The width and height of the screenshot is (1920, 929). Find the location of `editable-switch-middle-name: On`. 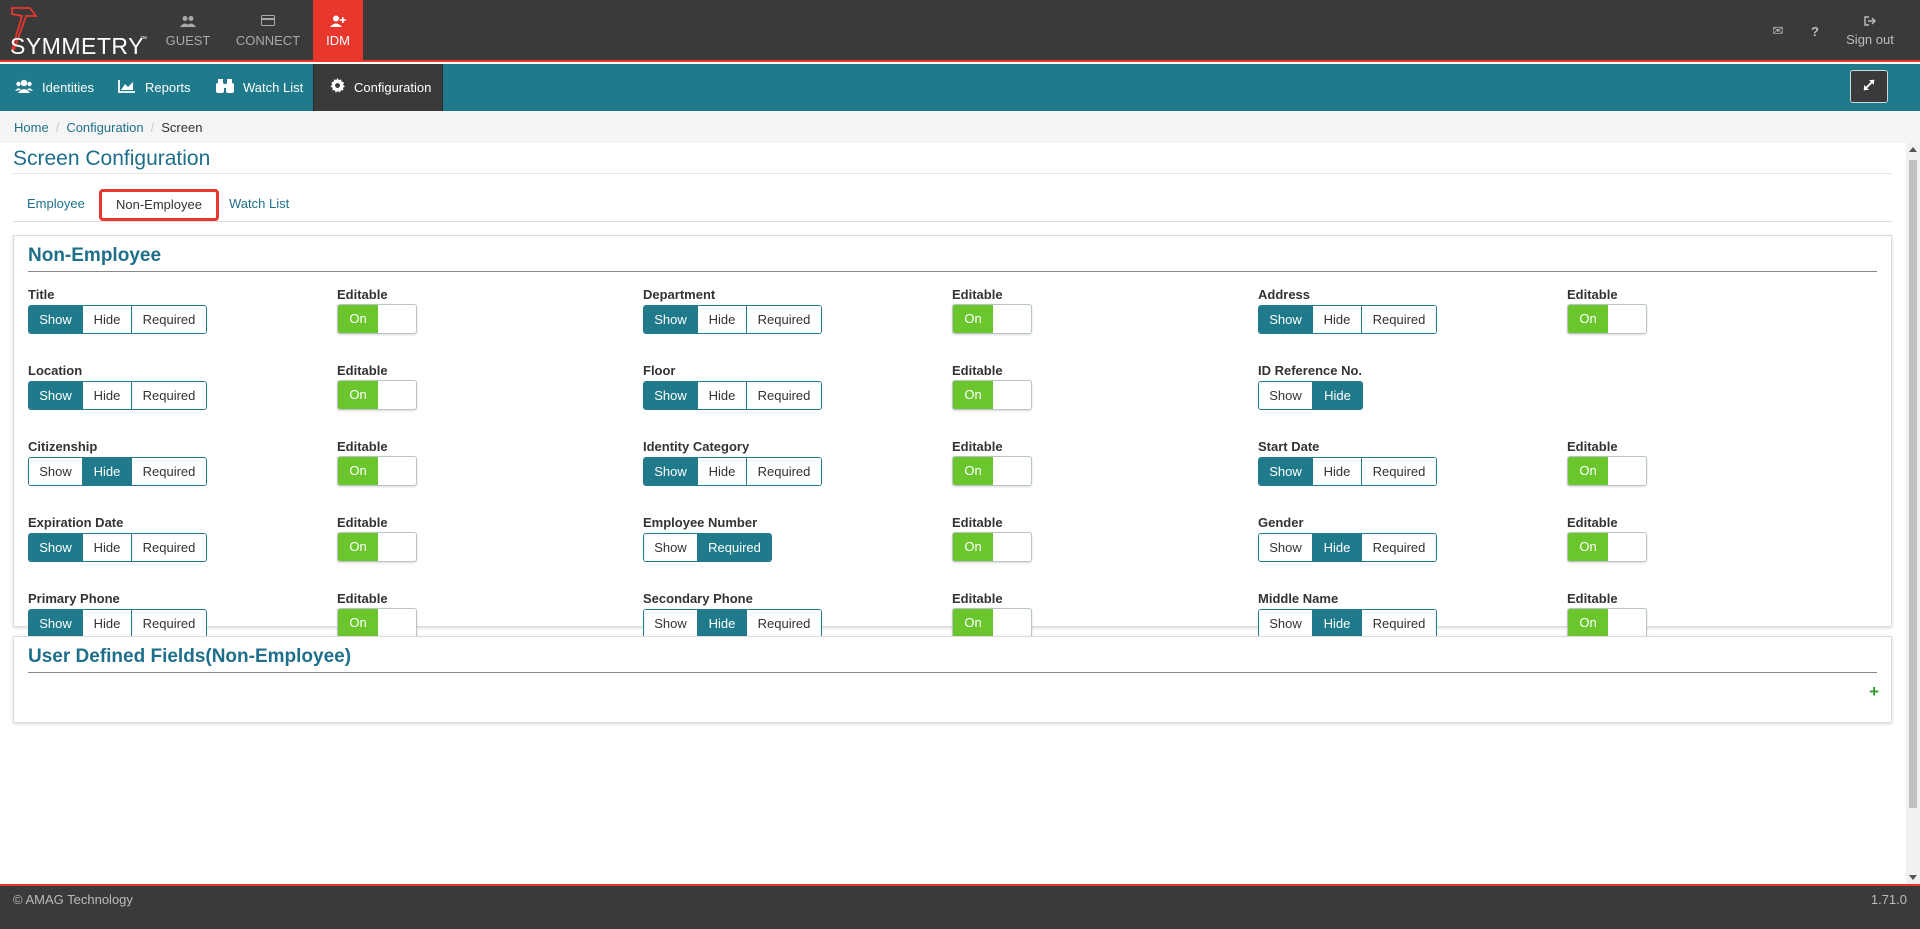

editable-switch-middle-name: On is located at coordinates (1607, 623).